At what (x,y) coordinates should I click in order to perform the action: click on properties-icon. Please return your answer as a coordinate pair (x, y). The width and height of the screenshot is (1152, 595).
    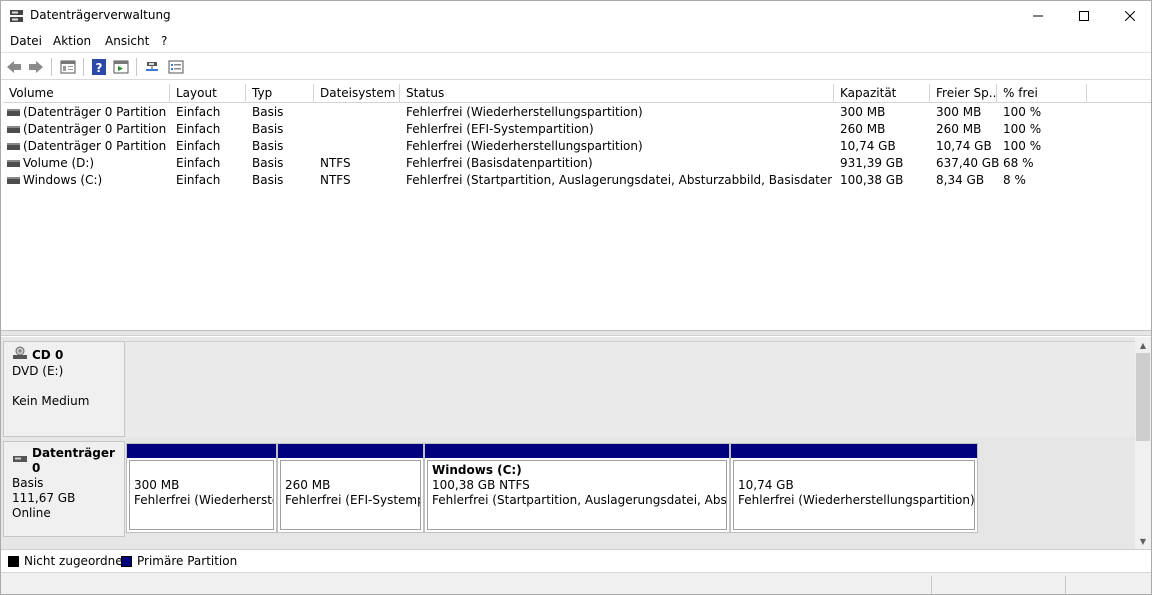
    Looking at the image, I should click on (68, 67).